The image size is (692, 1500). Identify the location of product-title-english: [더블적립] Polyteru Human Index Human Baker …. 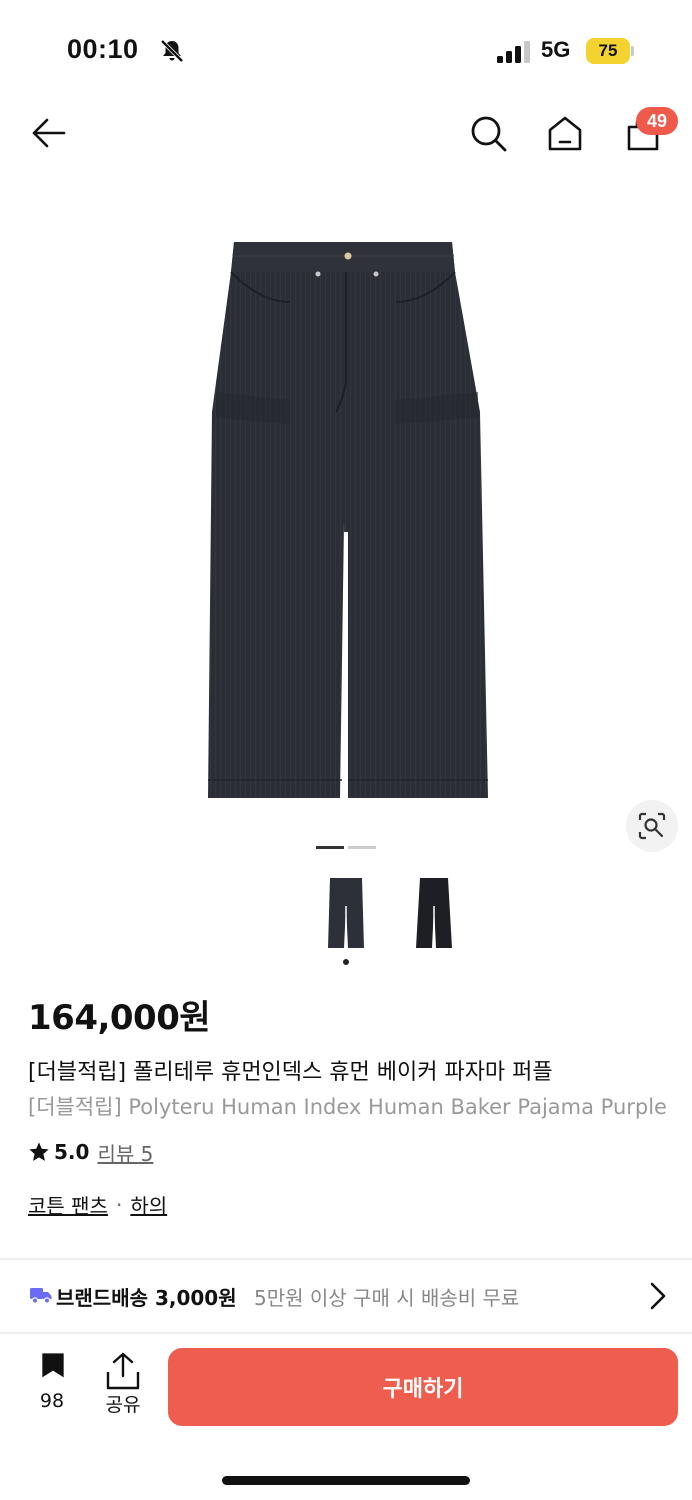
(347, 1107).